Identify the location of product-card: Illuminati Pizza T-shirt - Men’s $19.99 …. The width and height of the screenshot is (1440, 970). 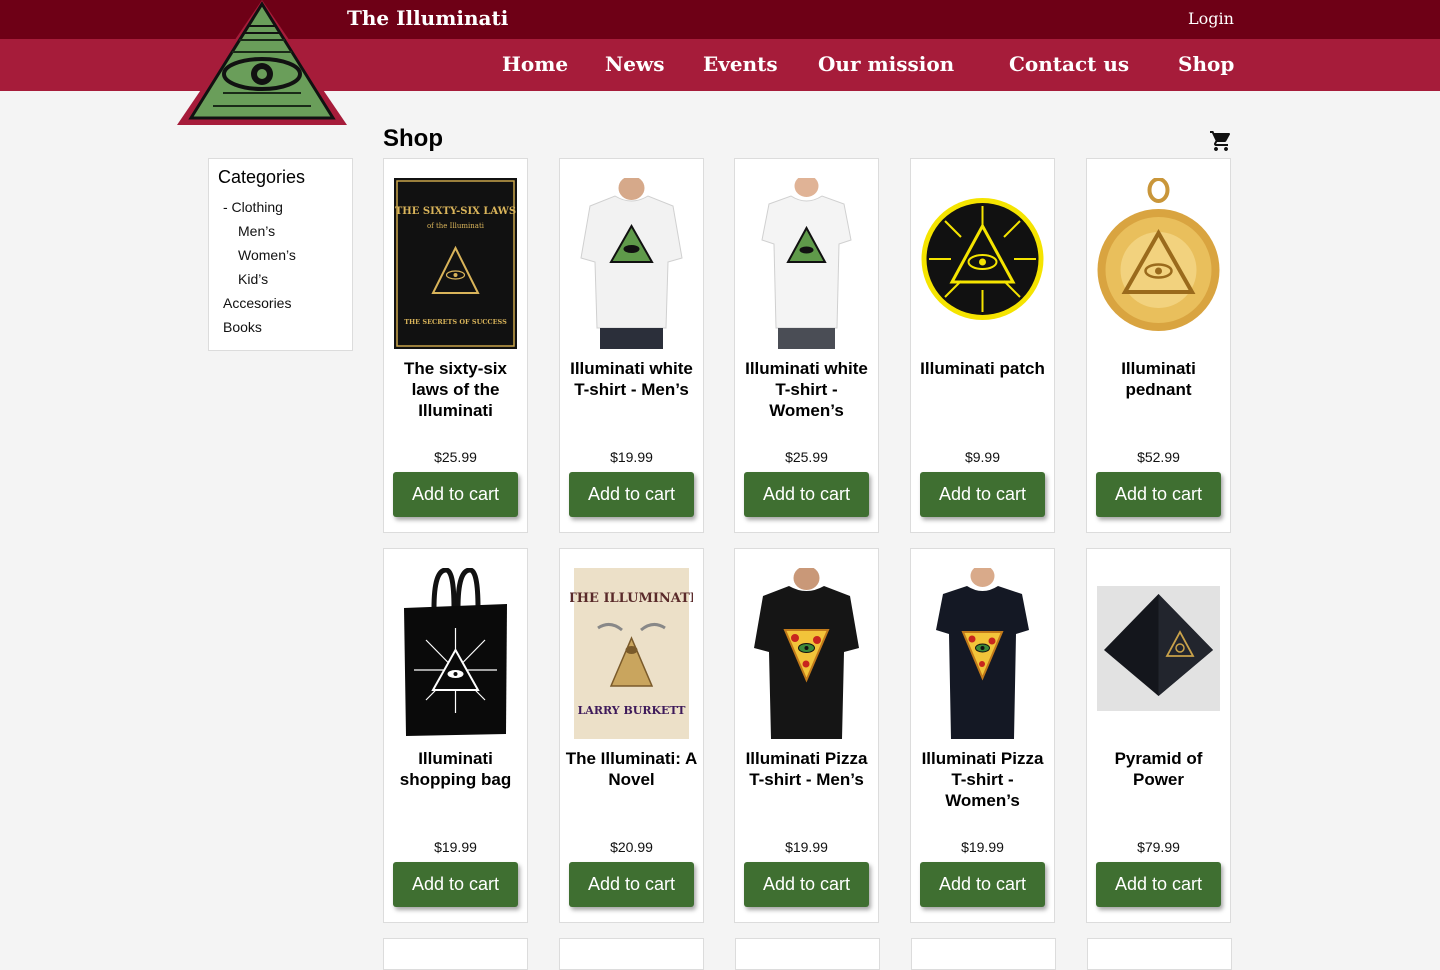
(806, 735).